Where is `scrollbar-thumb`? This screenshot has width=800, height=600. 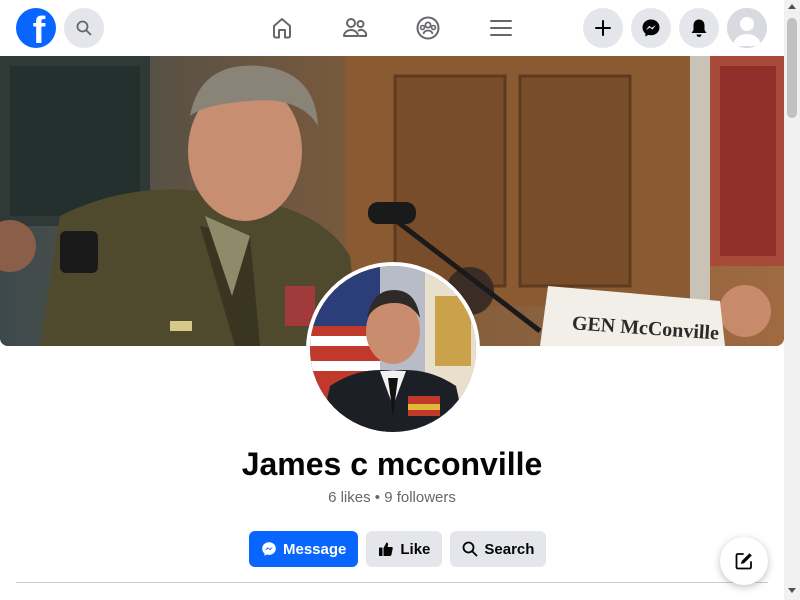 scrollbar-thumb is located at coordinates (792, 68).